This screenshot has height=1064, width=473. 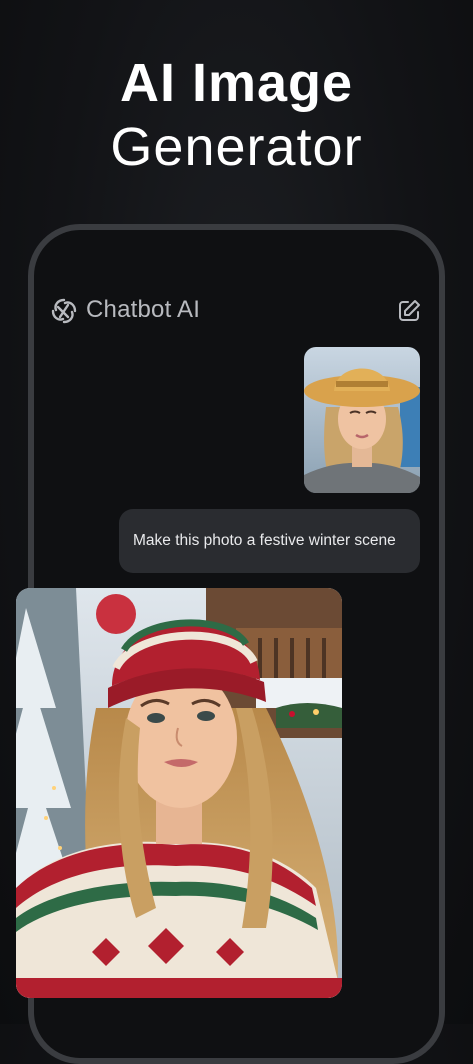 I want to click on edit-icon, so click(x=409, y=311).